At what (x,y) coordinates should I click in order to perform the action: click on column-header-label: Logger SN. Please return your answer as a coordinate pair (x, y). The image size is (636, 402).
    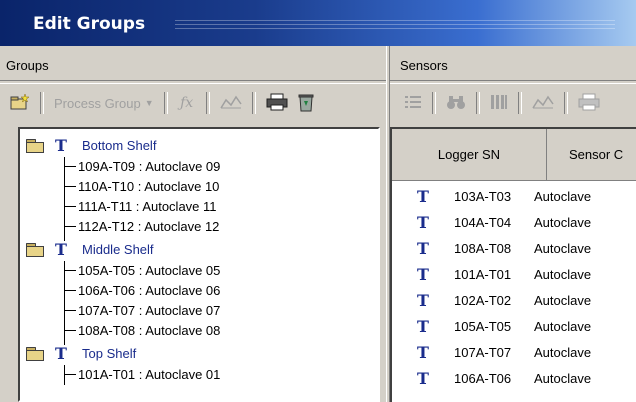
    Looking at the image, I should click on (469, 154).